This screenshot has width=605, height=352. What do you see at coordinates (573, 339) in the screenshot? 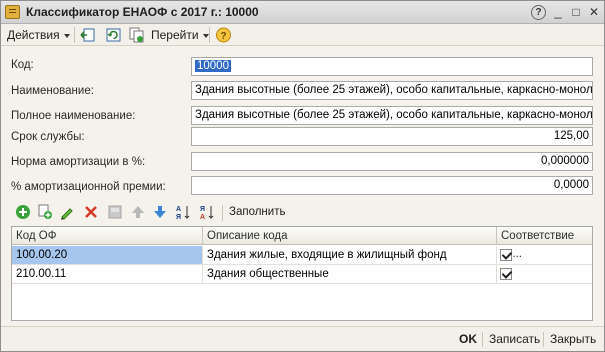
I see `close-form-button: Закрыть` at bounding box center [573, 339].